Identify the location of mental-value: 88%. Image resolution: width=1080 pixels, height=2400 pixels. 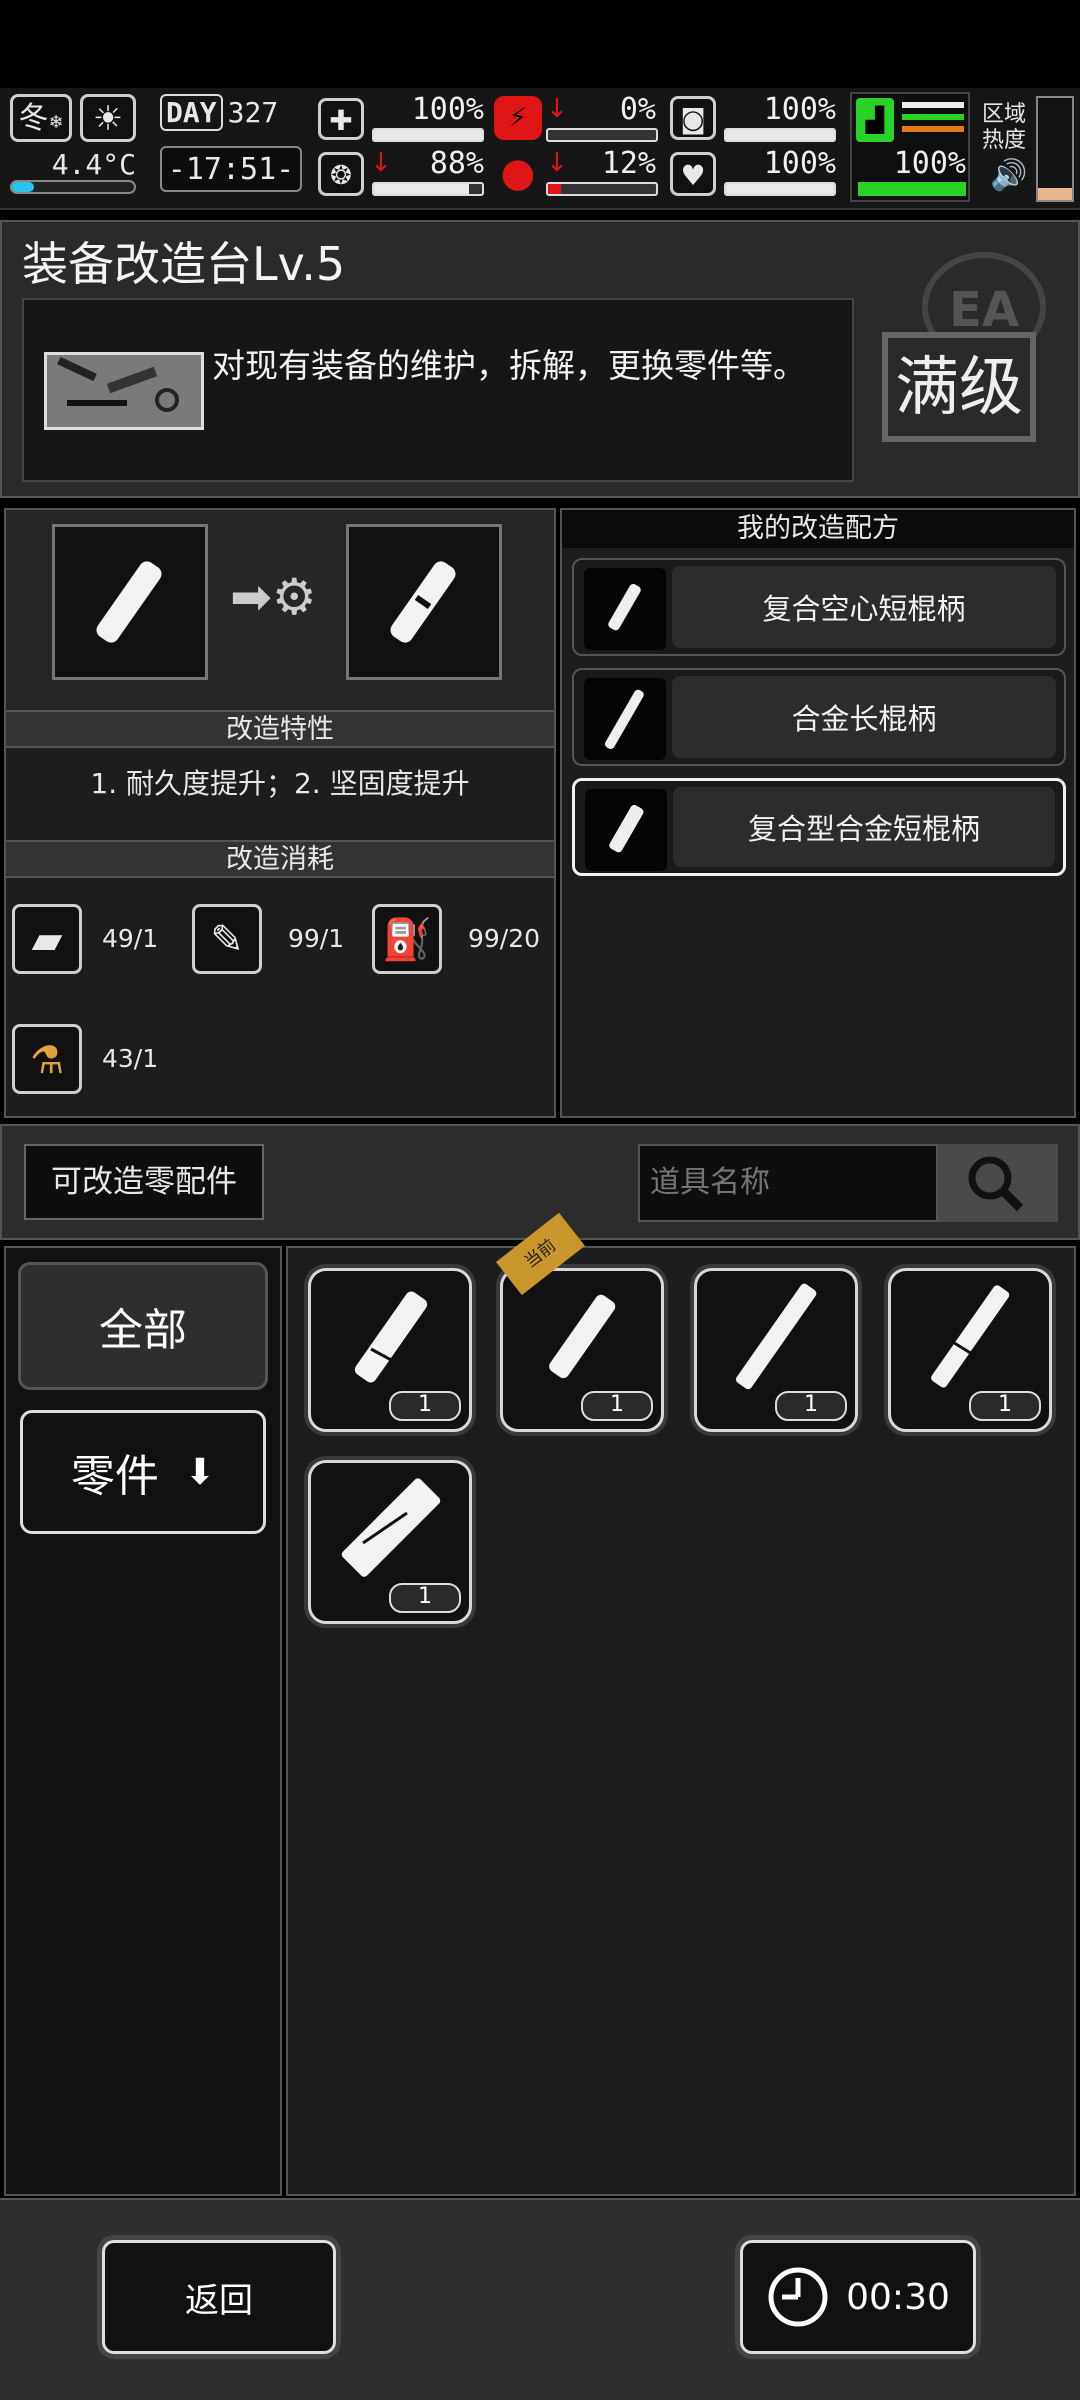
(456, 163).